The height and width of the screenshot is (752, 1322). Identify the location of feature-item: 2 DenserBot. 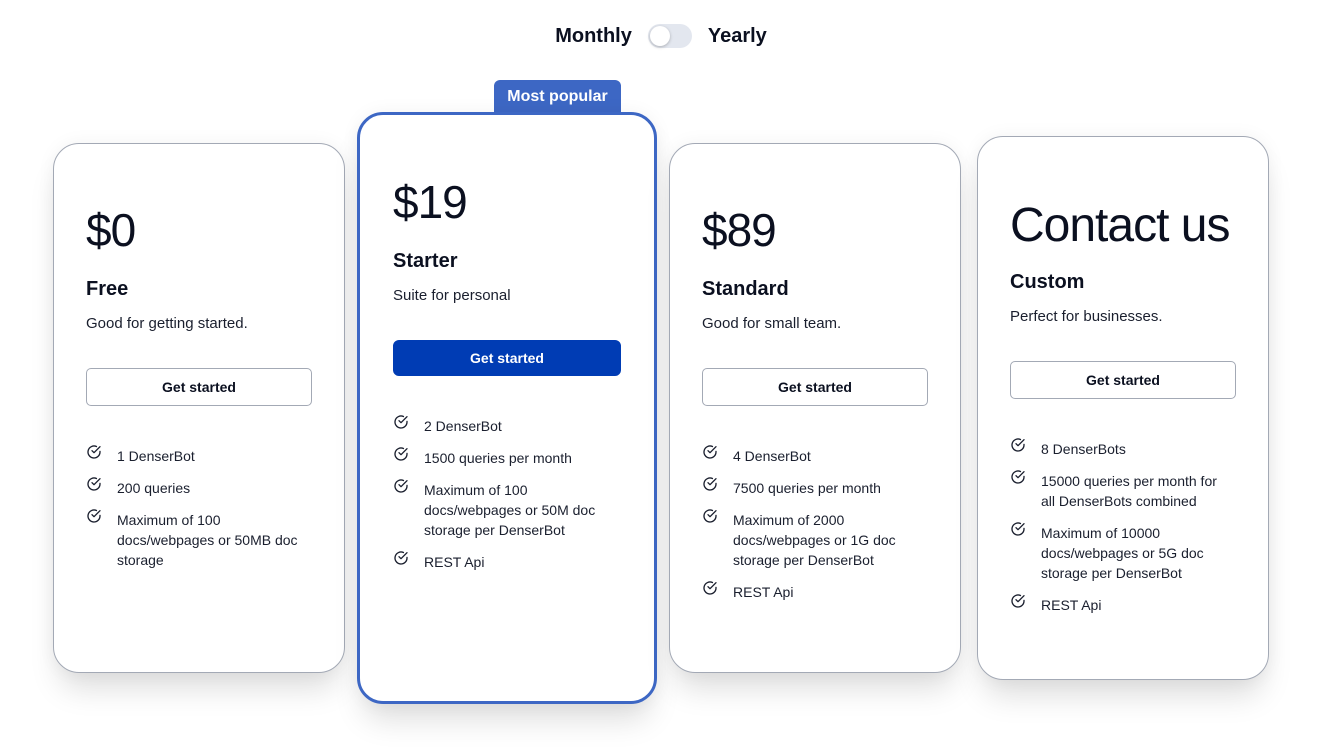
(503, 425).